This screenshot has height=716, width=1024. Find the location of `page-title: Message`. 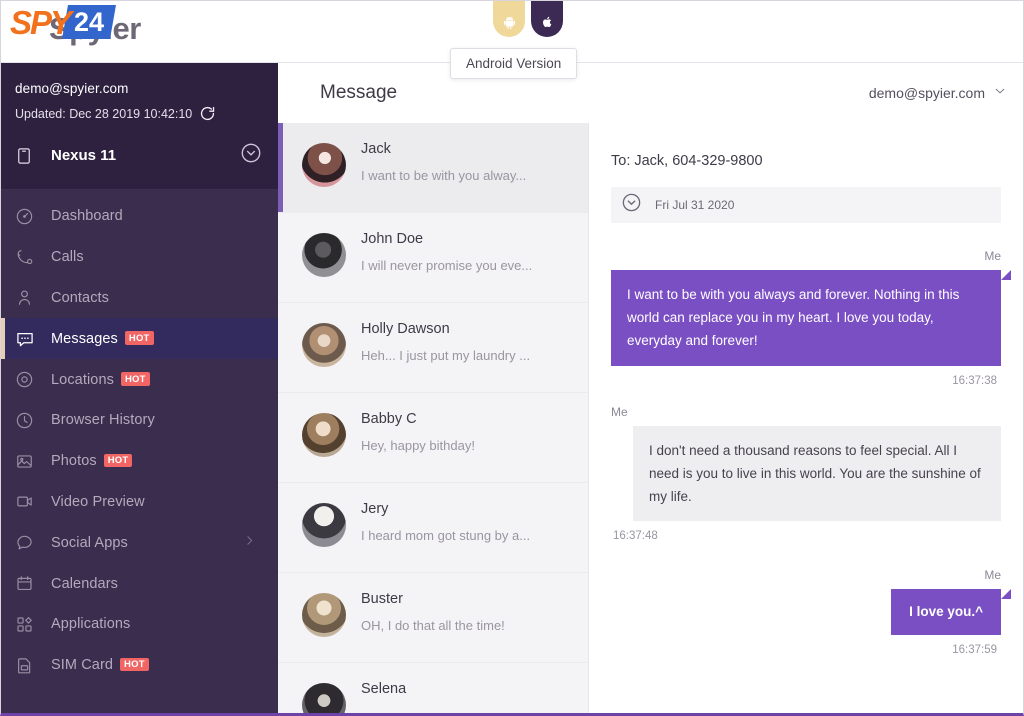

page-title: Message is located at coordinates (359, 92).